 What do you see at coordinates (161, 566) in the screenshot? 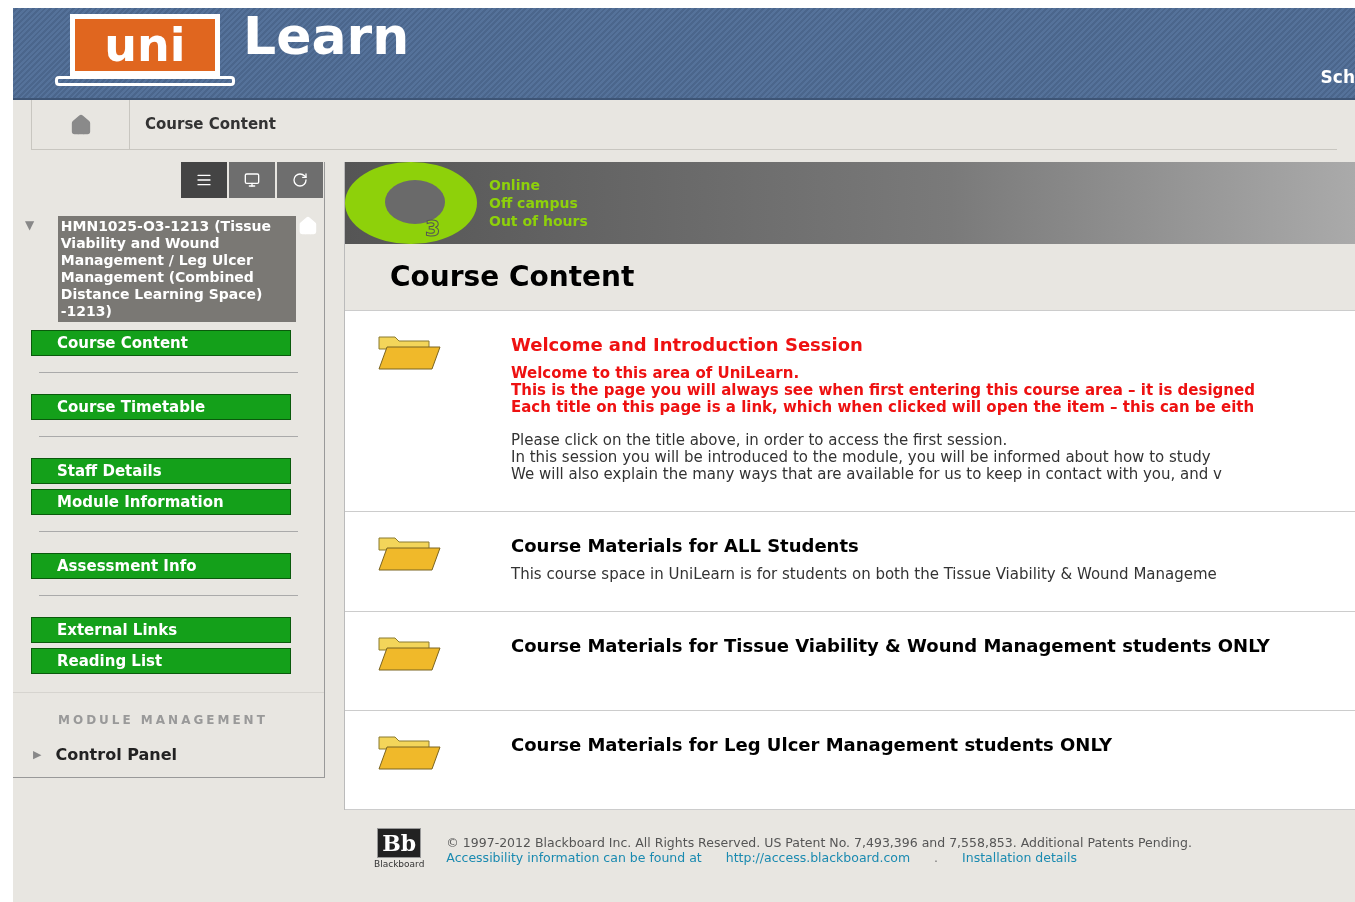
I see `menu-item: Assessment Info` at bounding box center [161, 566].